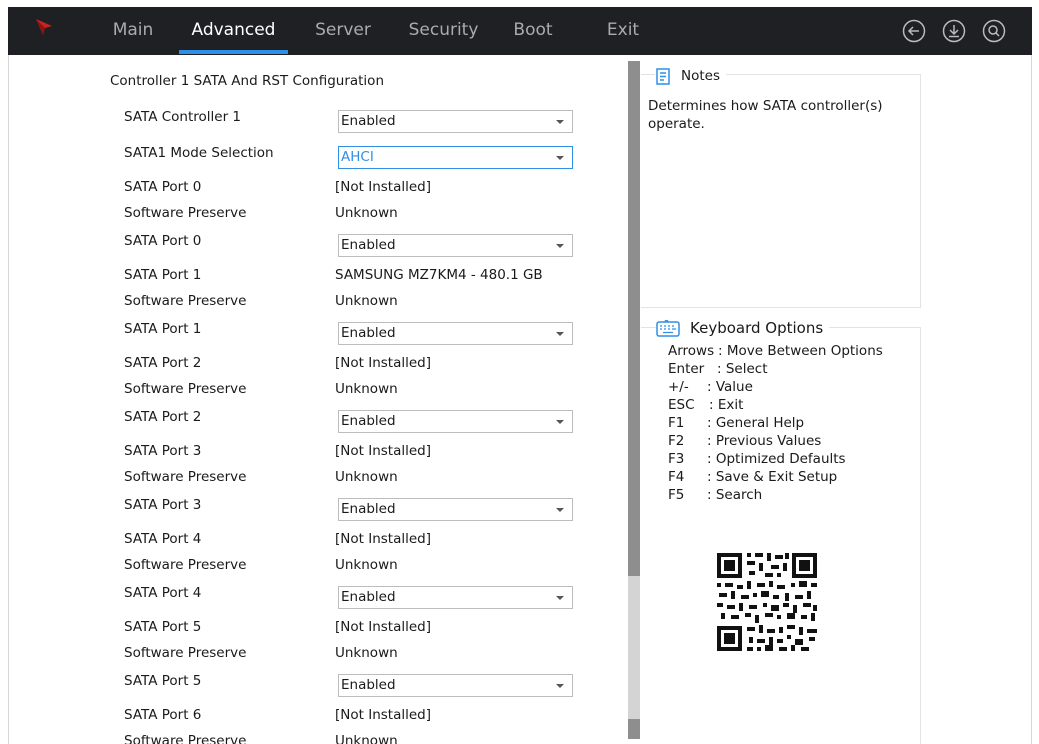 This screenshot has width=1039, height=744. What do you see at coordinates (455, 685) in the screenshot?
I see `sata-port-5-select: Enabled` at bounding box center [455, 685].